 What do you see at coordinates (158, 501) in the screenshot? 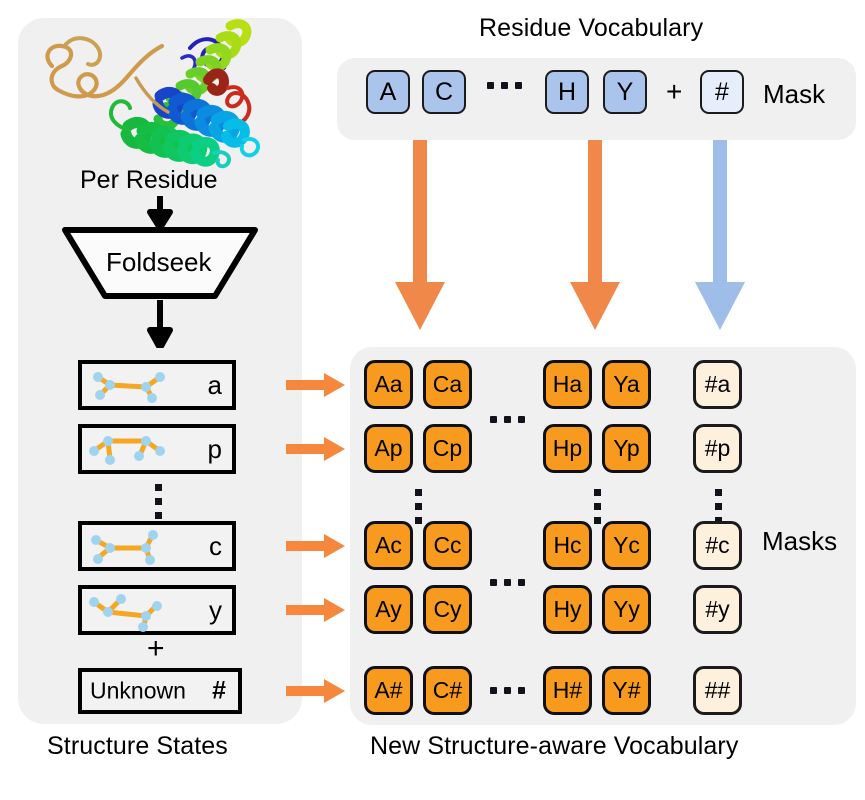
I see `structure-states-ellipsis` at bounding box center [158, 501].